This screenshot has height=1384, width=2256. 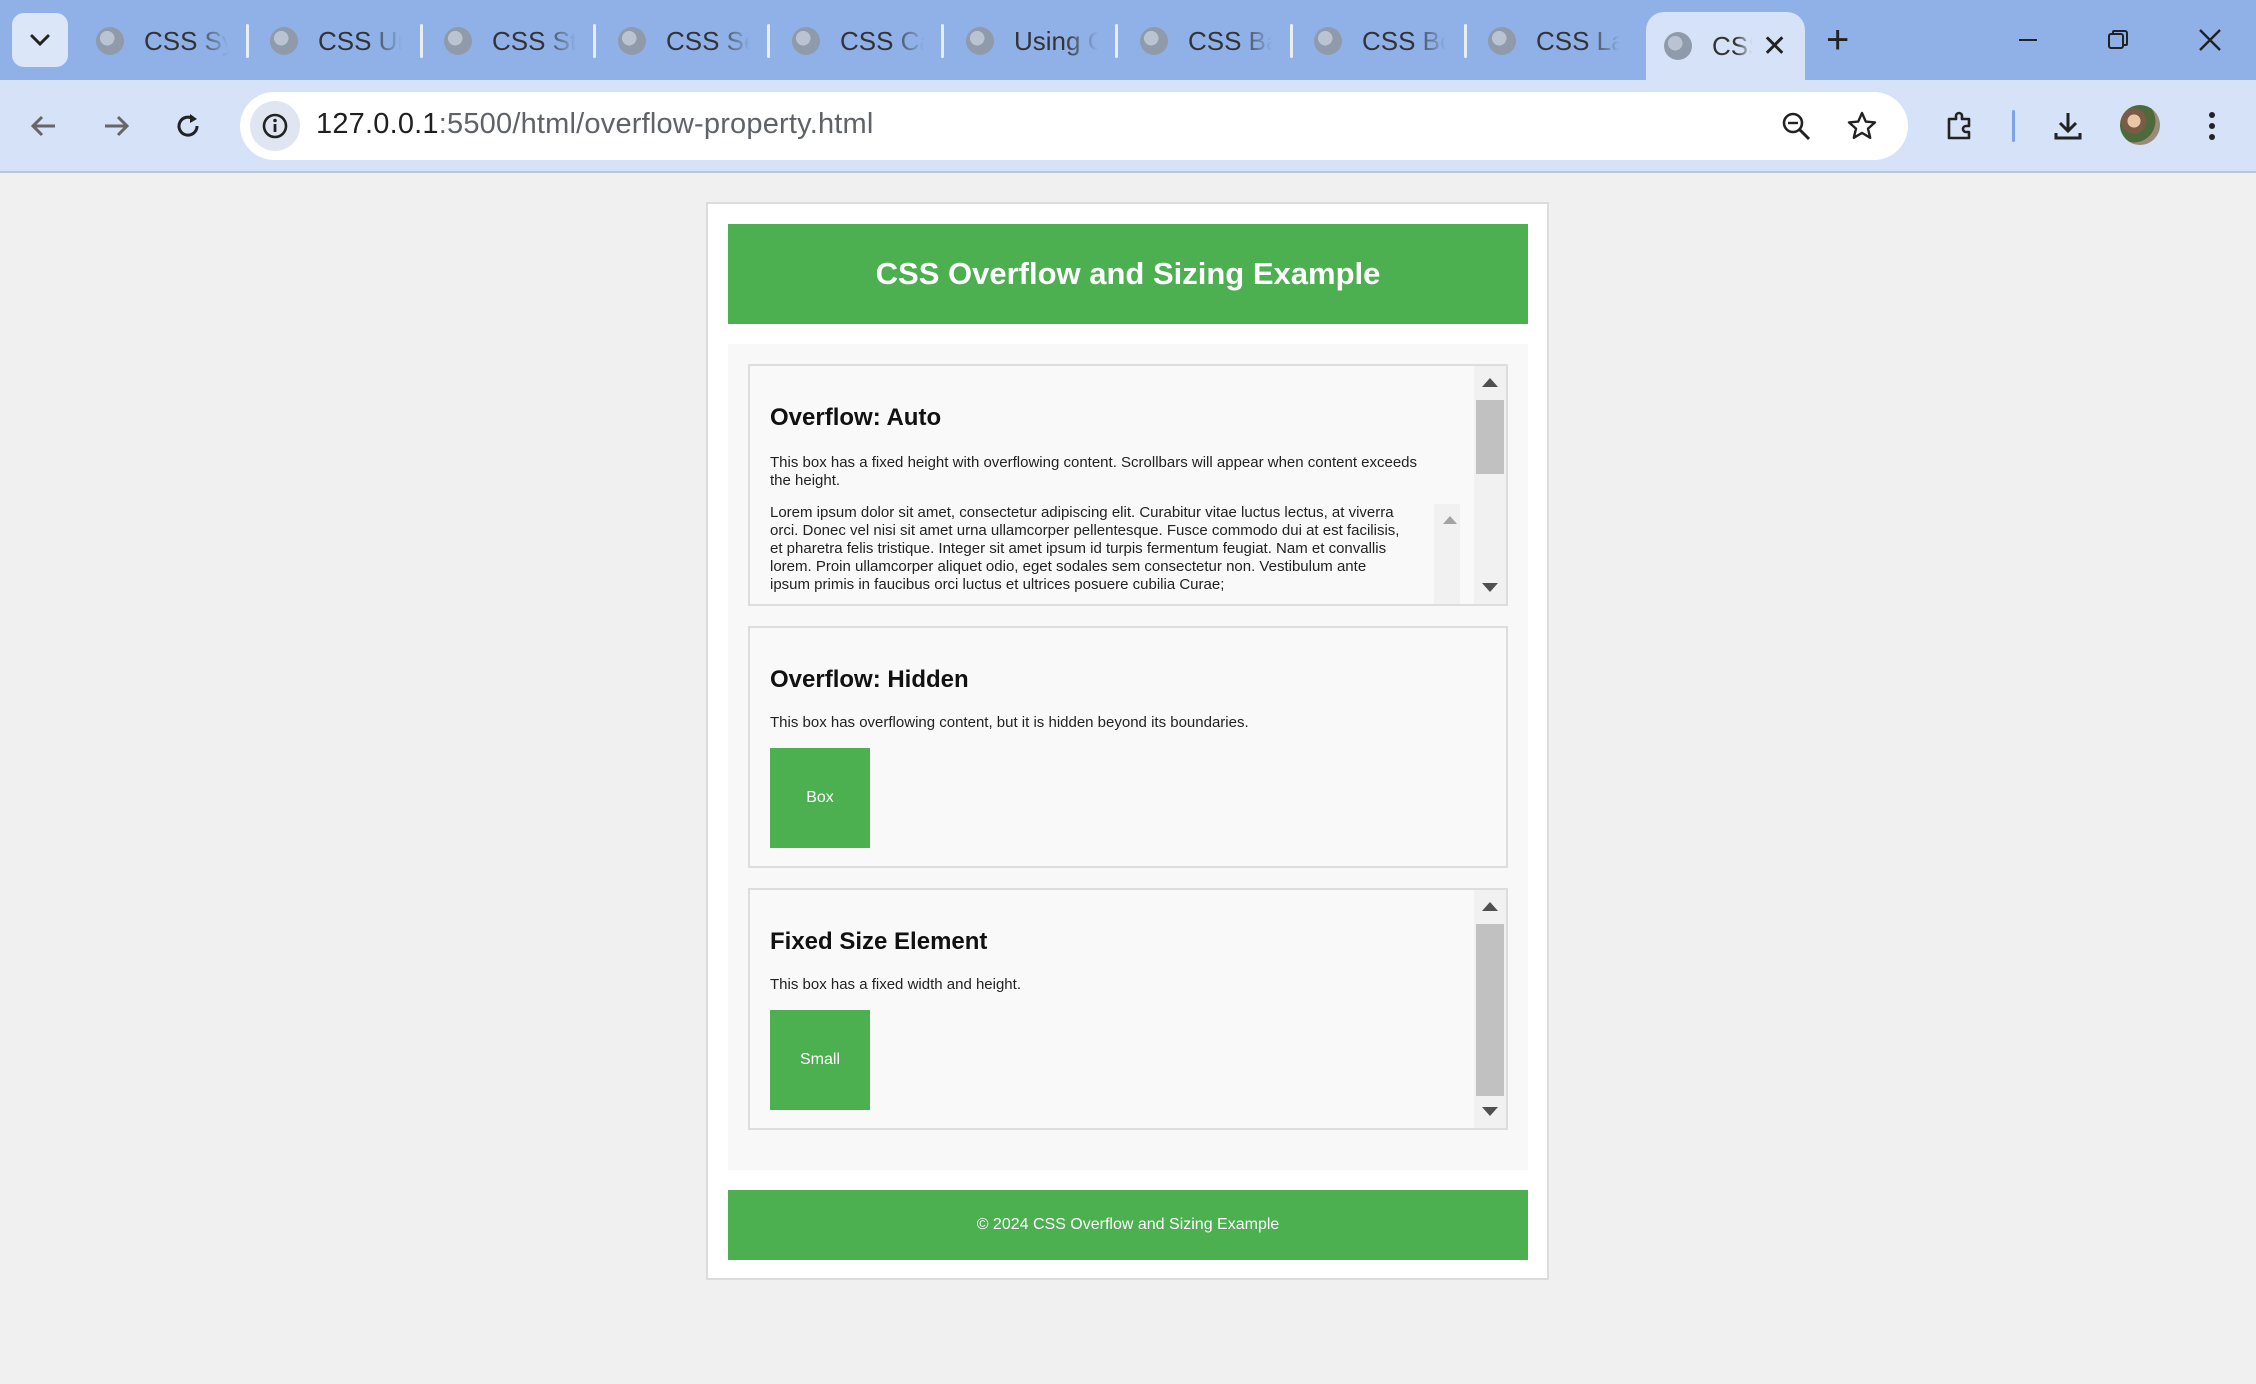 What do you see at coordinates (708, 40) in the screenshot?
I see `tab-label: CSS Selectors` at bounding box center [708, 40].